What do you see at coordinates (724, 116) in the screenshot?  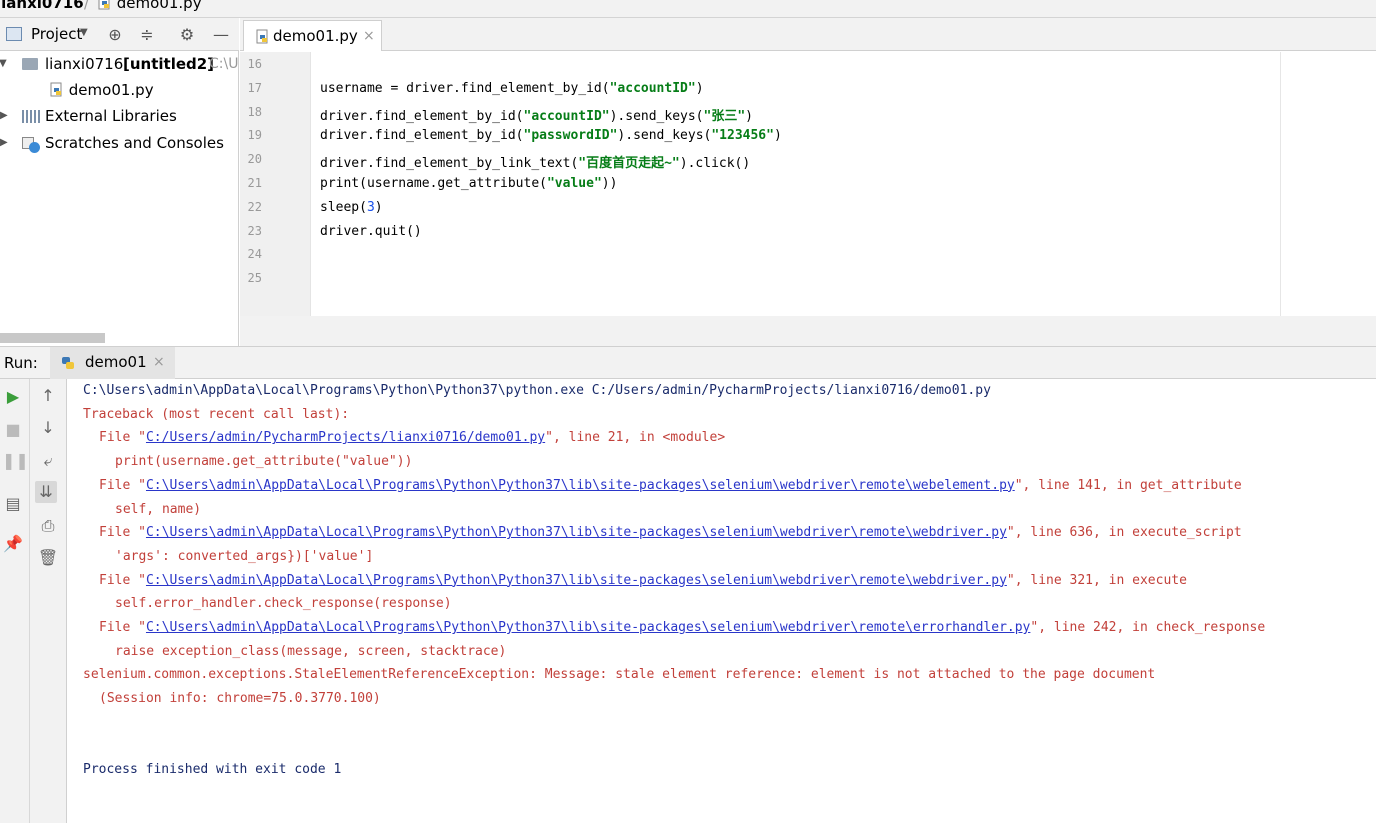 I see `string-literal: "张三"` at bounding box center [724, 116].